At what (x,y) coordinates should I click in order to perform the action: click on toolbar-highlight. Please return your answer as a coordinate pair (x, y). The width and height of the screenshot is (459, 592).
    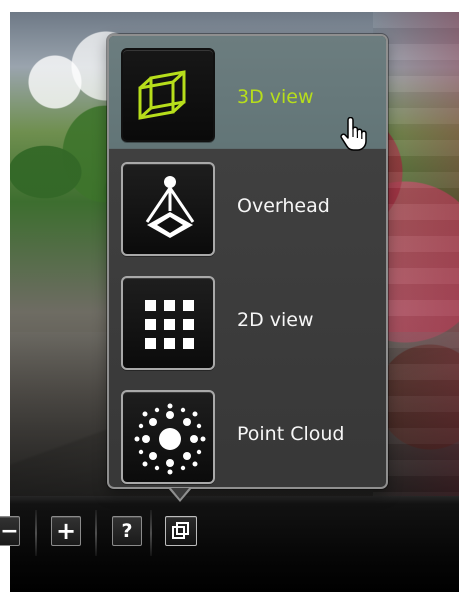
    Looking at the image, I should click on (234, 500).